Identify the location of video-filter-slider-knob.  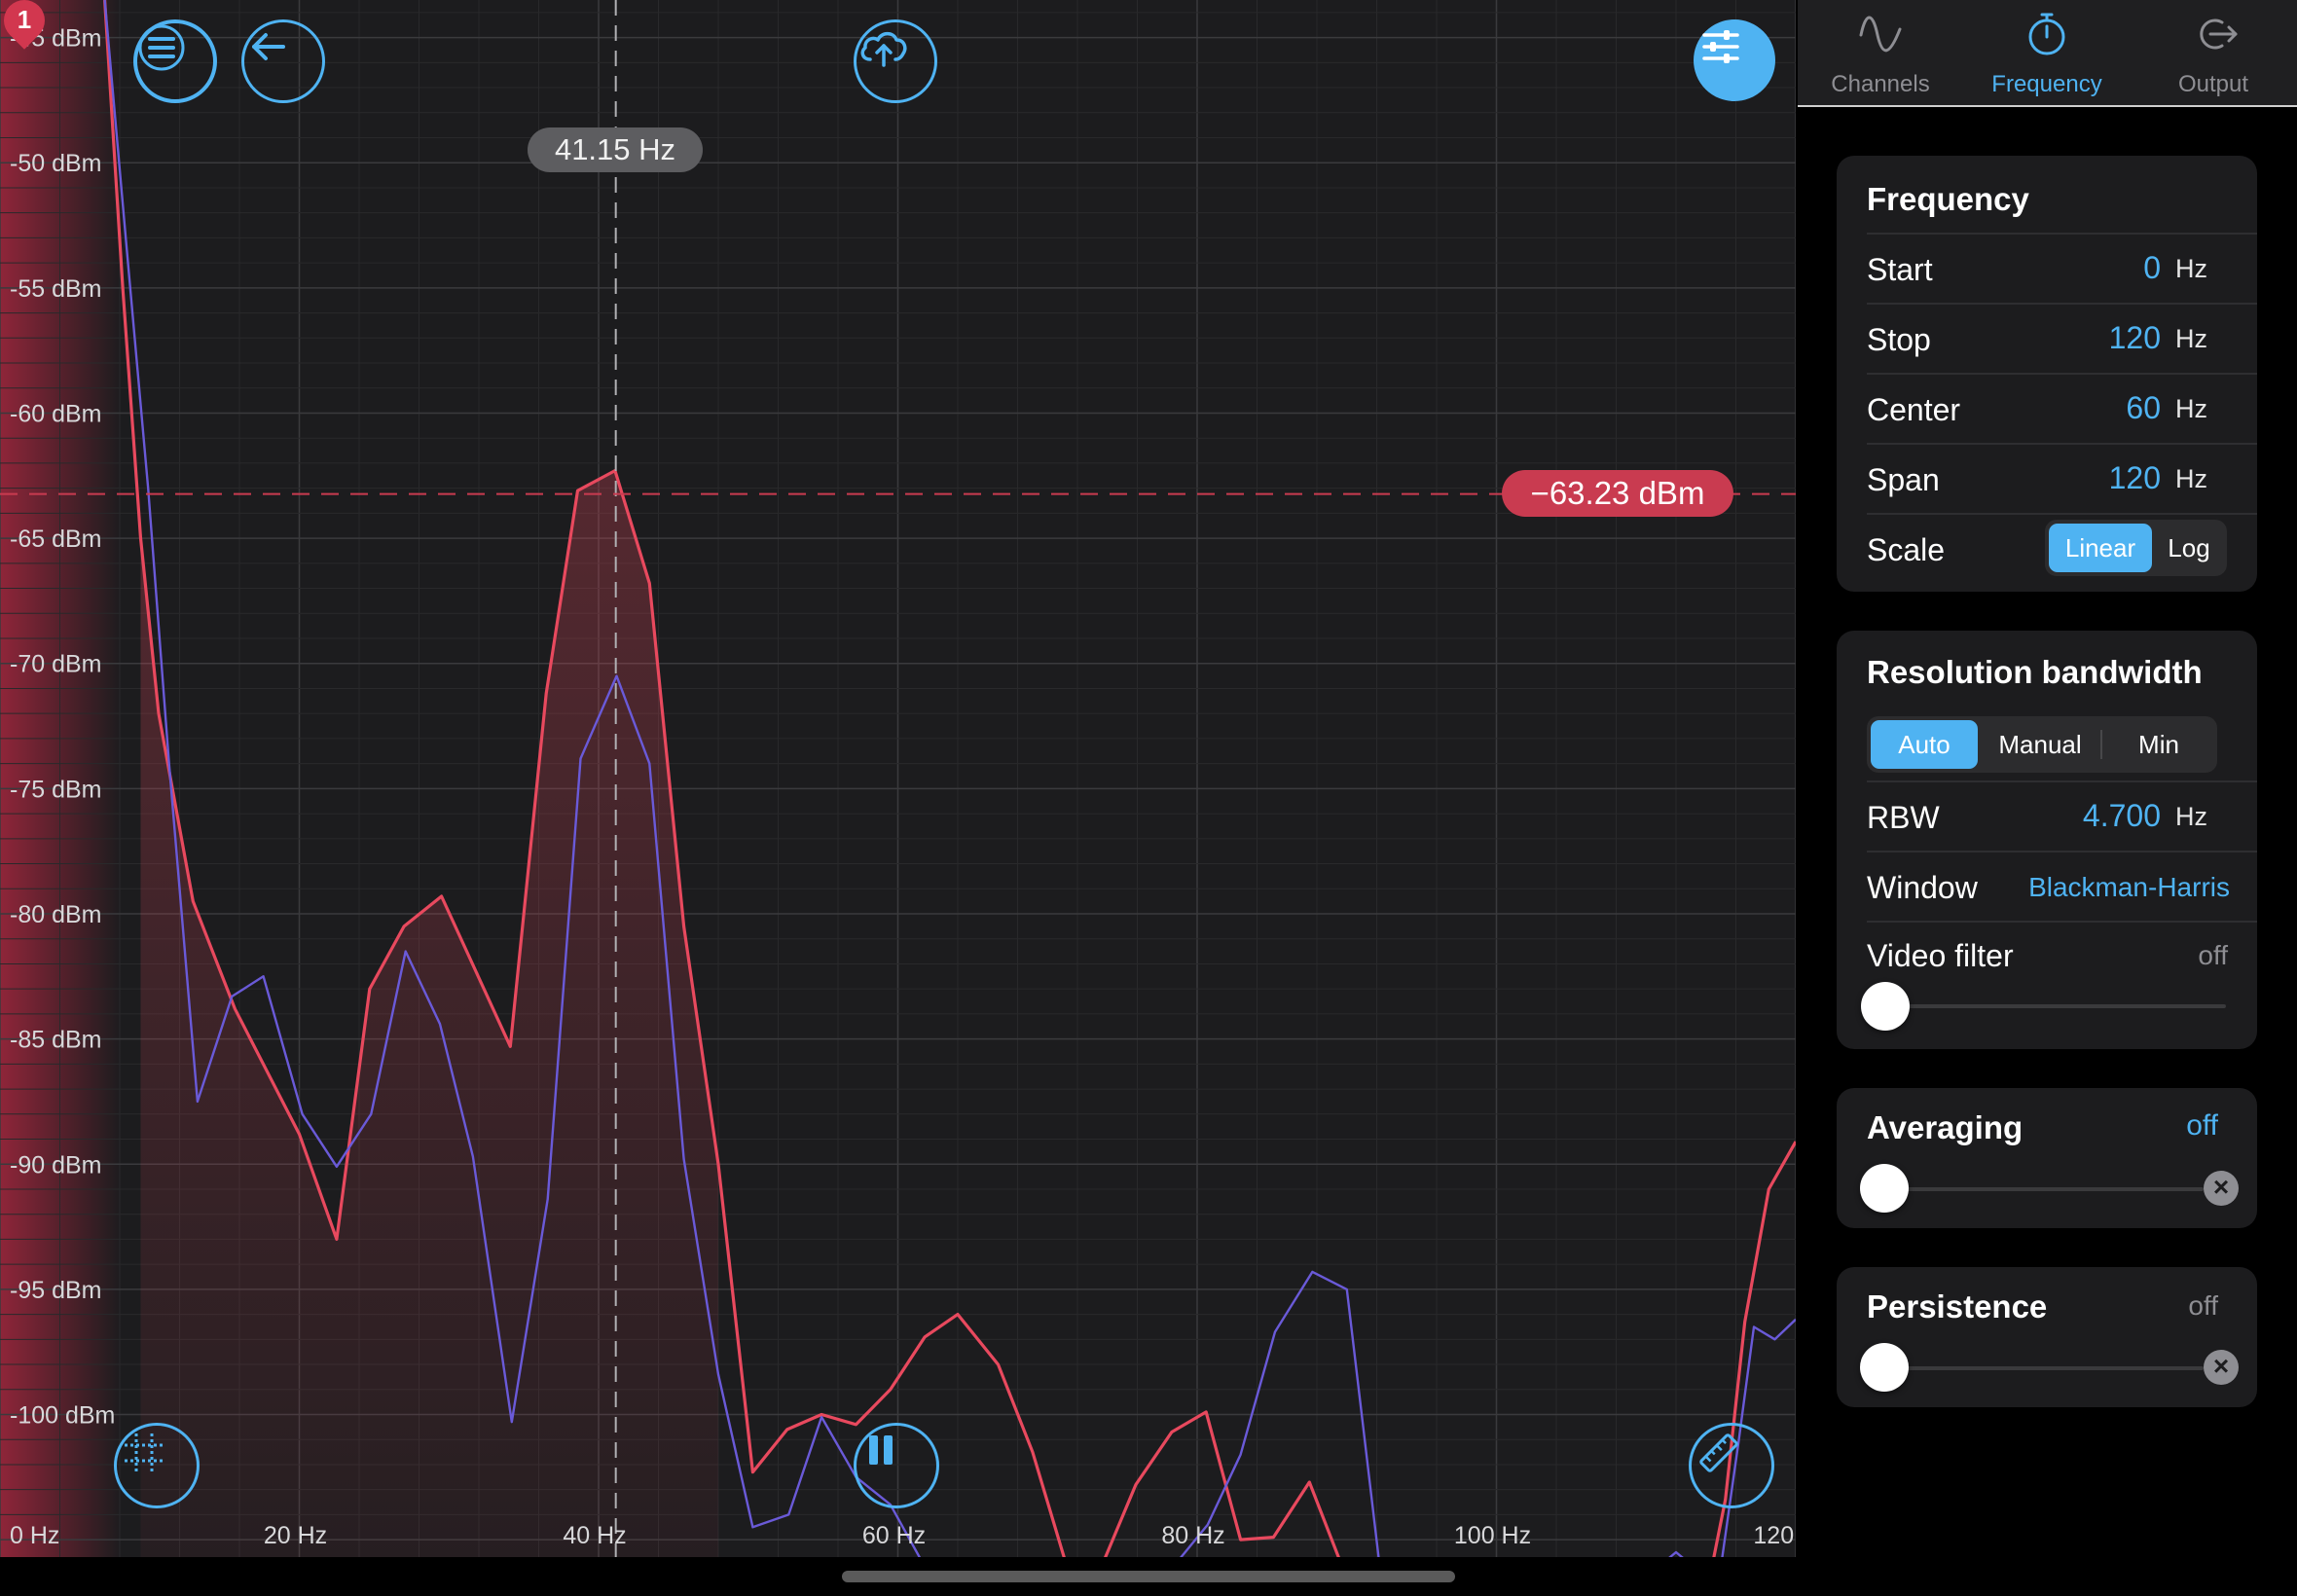
(1885, 1006).